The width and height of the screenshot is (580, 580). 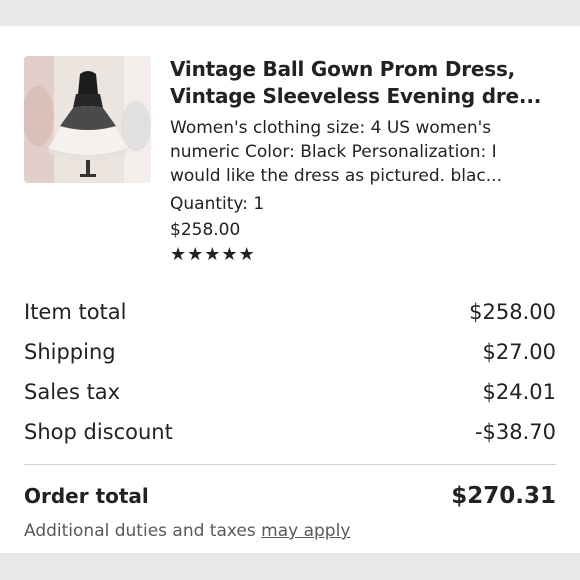 What do you see at coordinates (70, 352) in the screenshot?
I see `summary-label: Shipping` at bounding box center [70, 352].